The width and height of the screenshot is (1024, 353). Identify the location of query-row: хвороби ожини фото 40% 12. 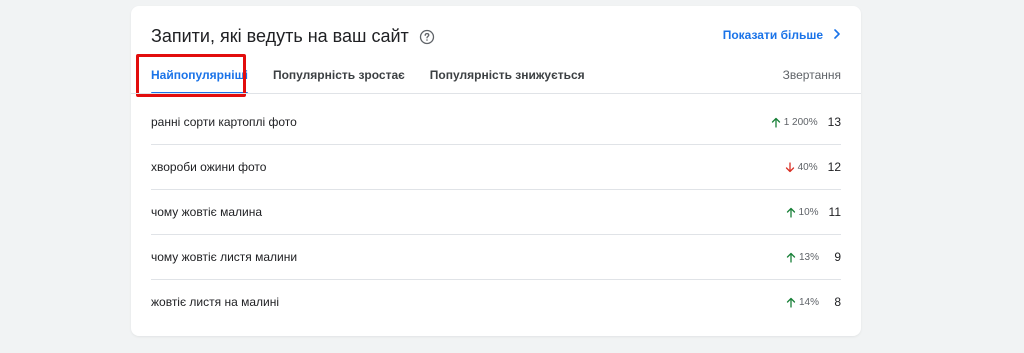
(496, 167).